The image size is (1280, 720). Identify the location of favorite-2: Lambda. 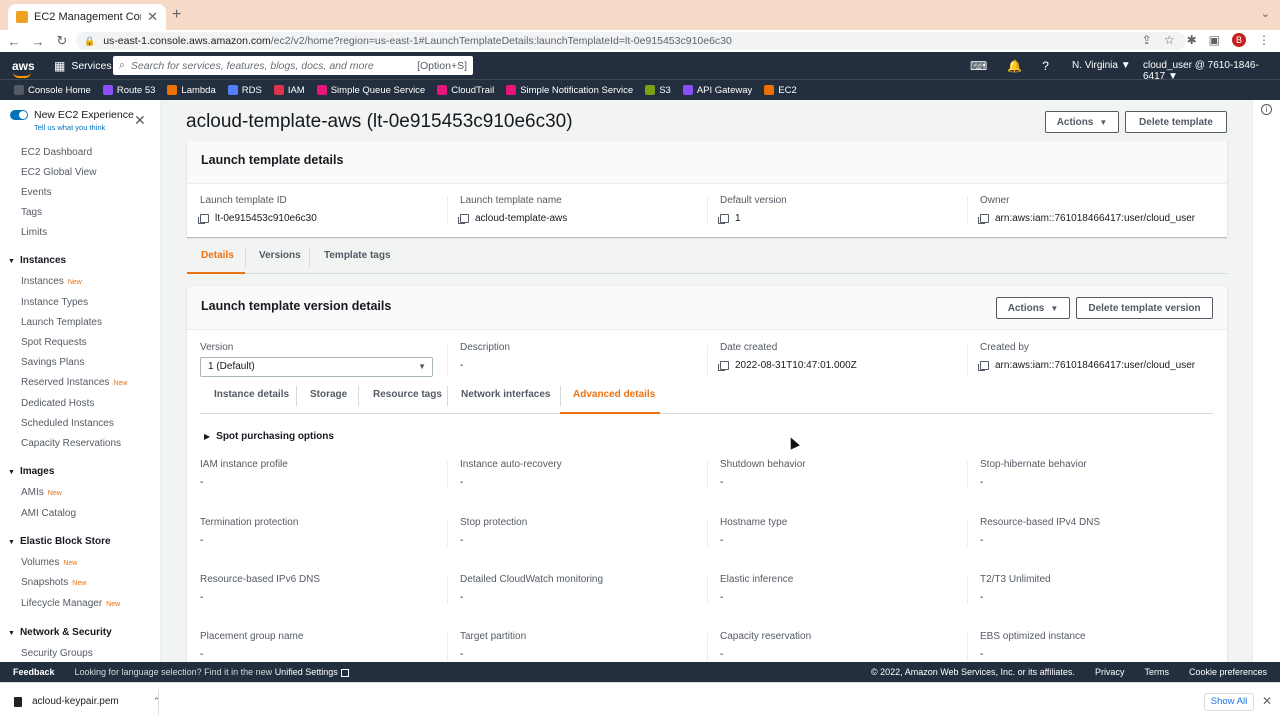
(191, 90).